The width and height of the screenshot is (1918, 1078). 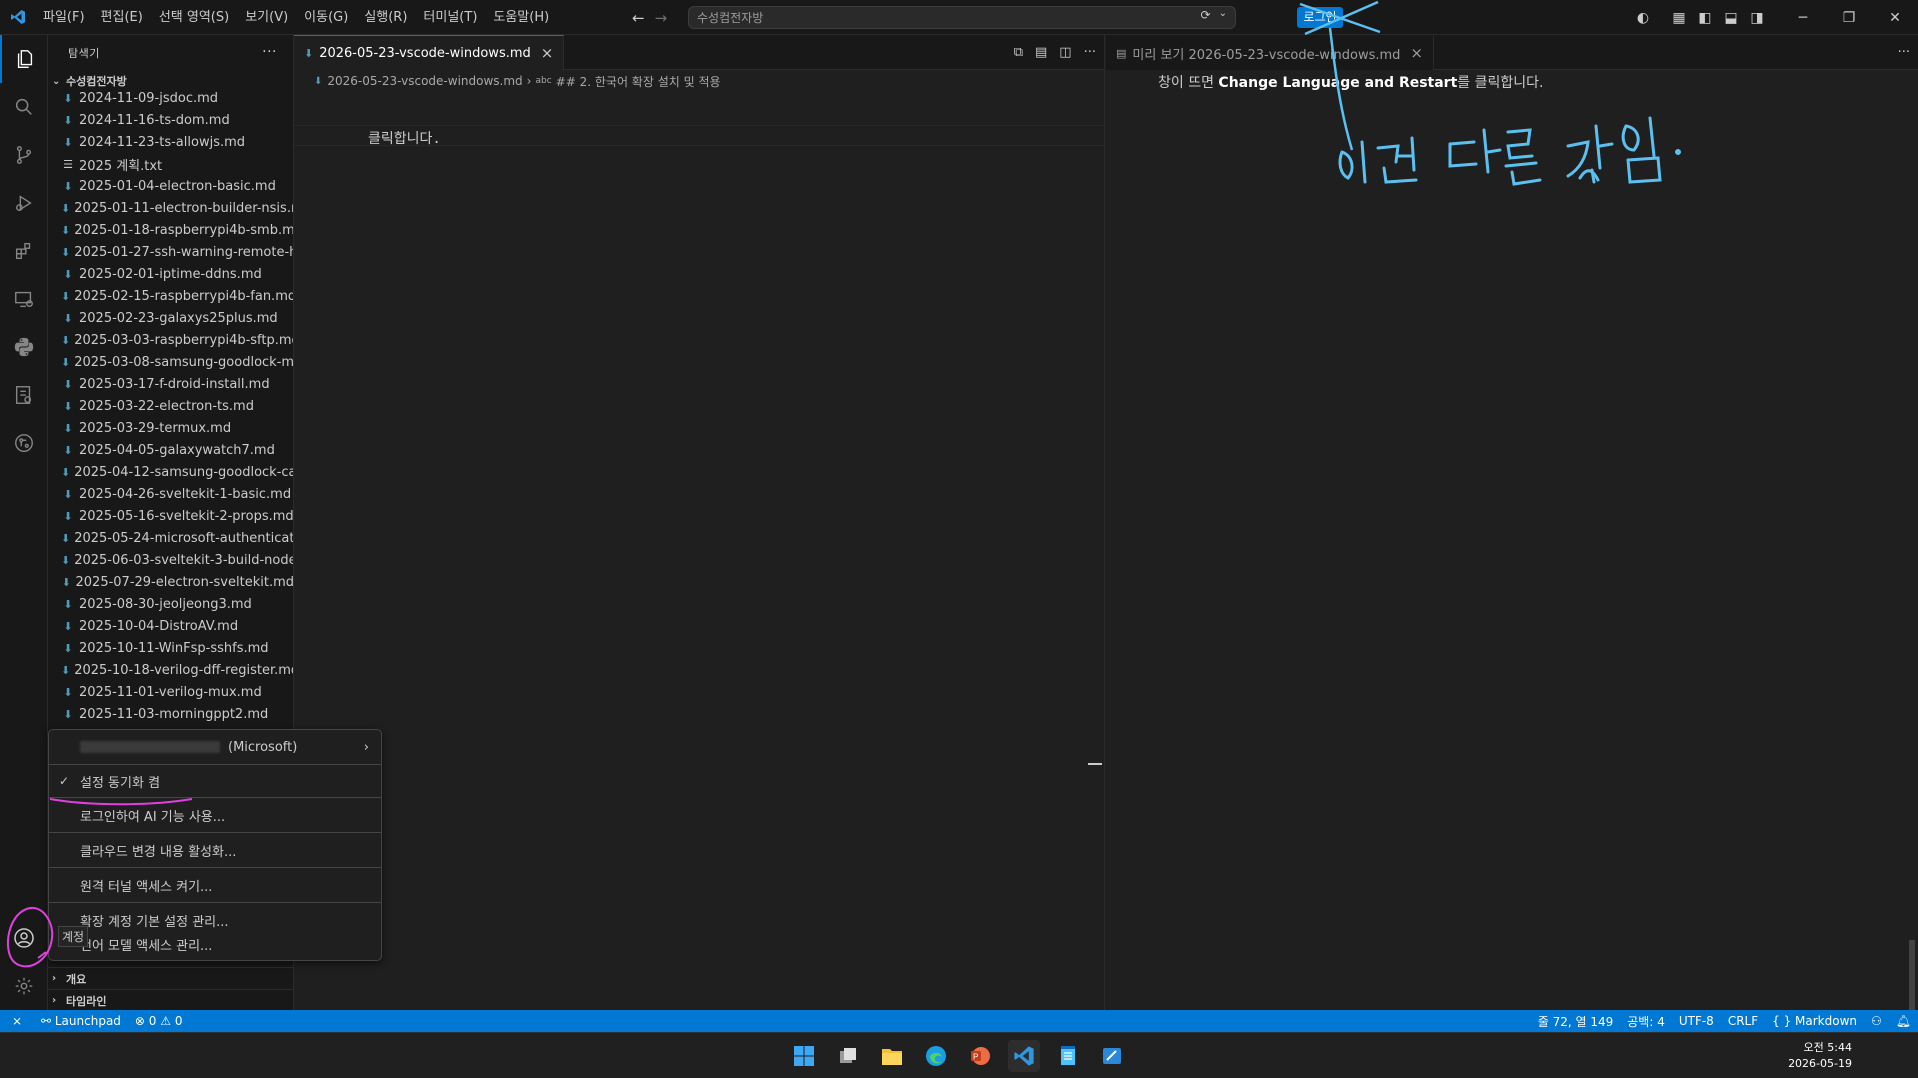 I want to click on file-item: ⬇ 2025-05-16-sveltekit-2-props.md, so click(x=170, y=516).